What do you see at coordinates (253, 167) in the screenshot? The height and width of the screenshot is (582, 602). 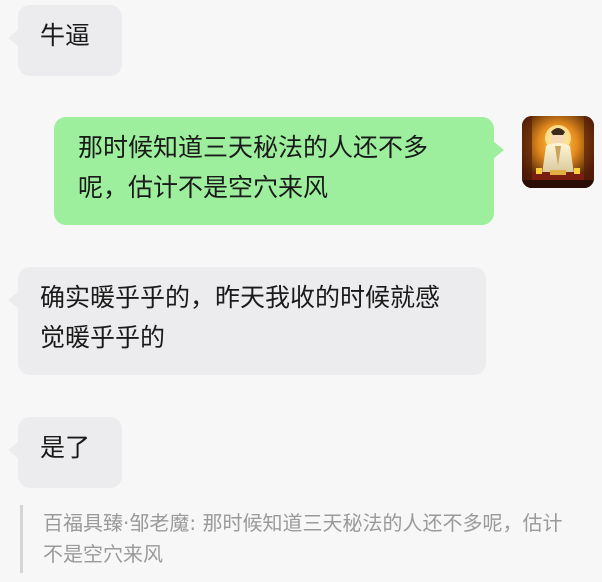 I see `message-text: 那时候知道三天秘法的人还不多呢，估计不是空穴来风` at bounding box center [253, 167].